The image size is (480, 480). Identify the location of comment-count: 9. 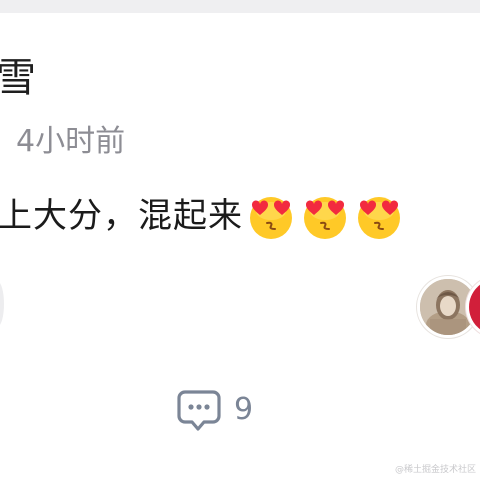
(244, 409).